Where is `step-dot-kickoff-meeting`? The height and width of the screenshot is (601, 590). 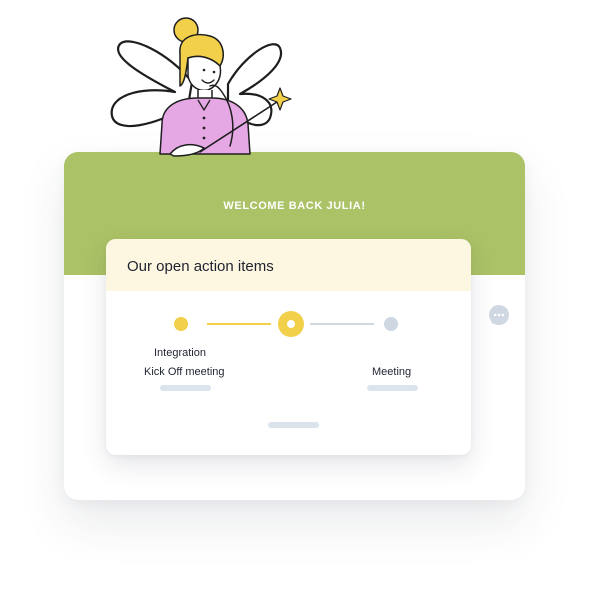
step-dot-kickoff-meeting is located at coordinates (291, 324).